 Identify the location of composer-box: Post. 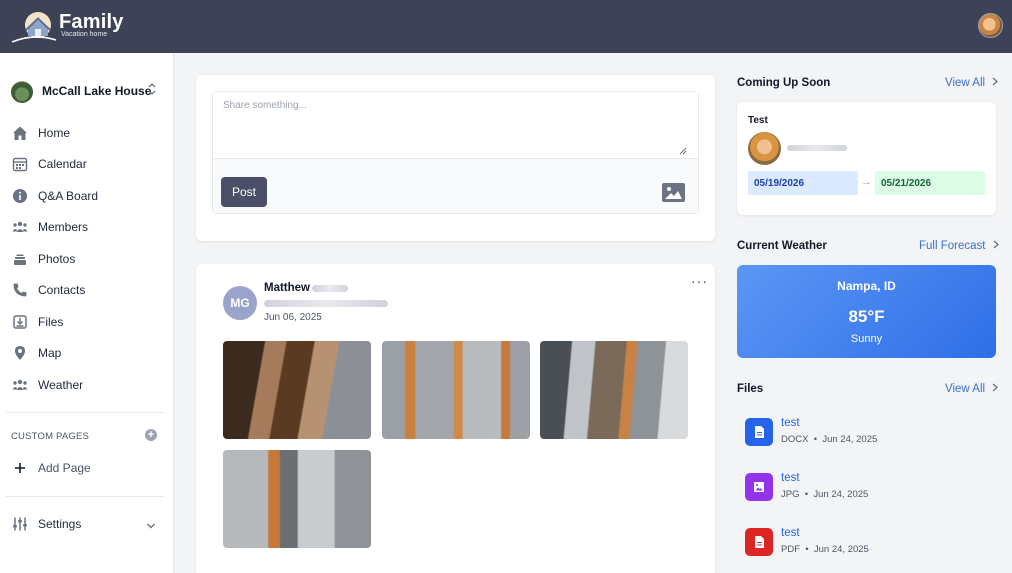
(455, 152).